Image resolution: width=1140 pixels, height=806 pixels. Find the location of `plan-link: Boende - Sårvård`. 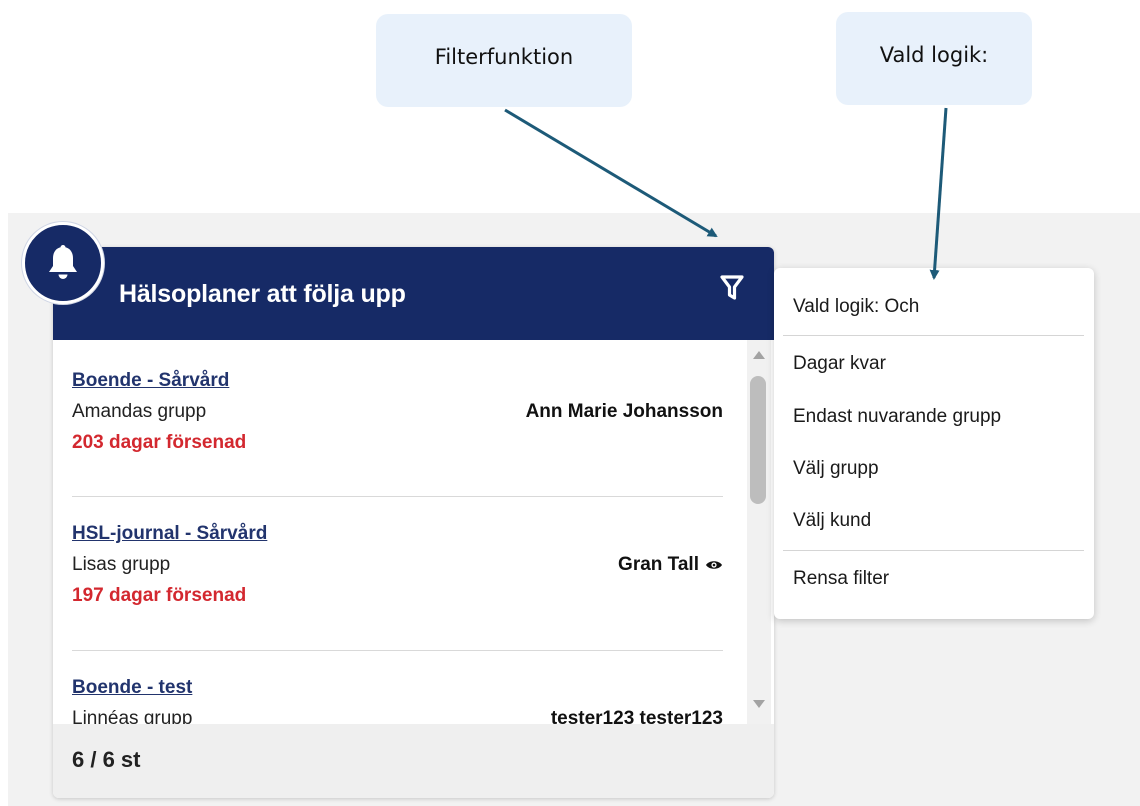

plan-link: Boende - Sårvård is located at coordinates (150, 381).